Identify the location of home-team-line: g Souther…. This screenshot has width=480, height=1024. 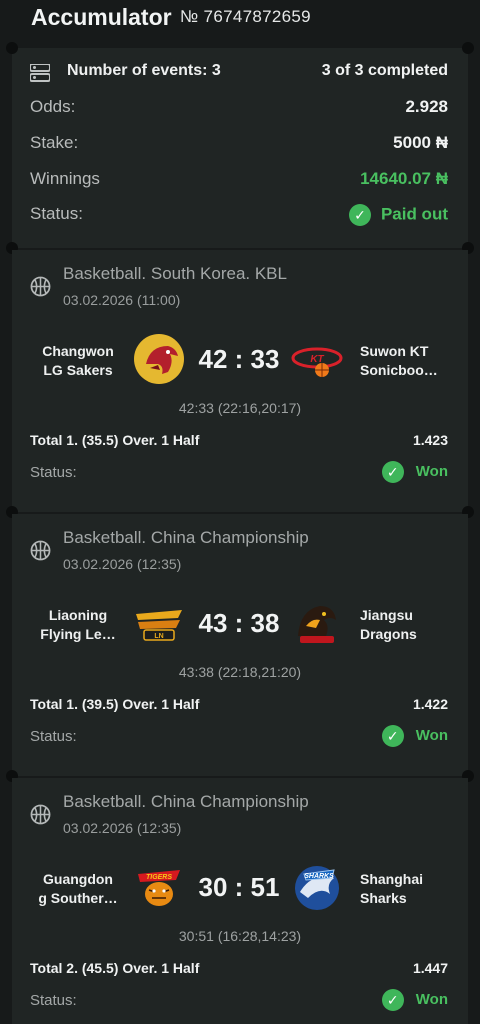
(78, 898).